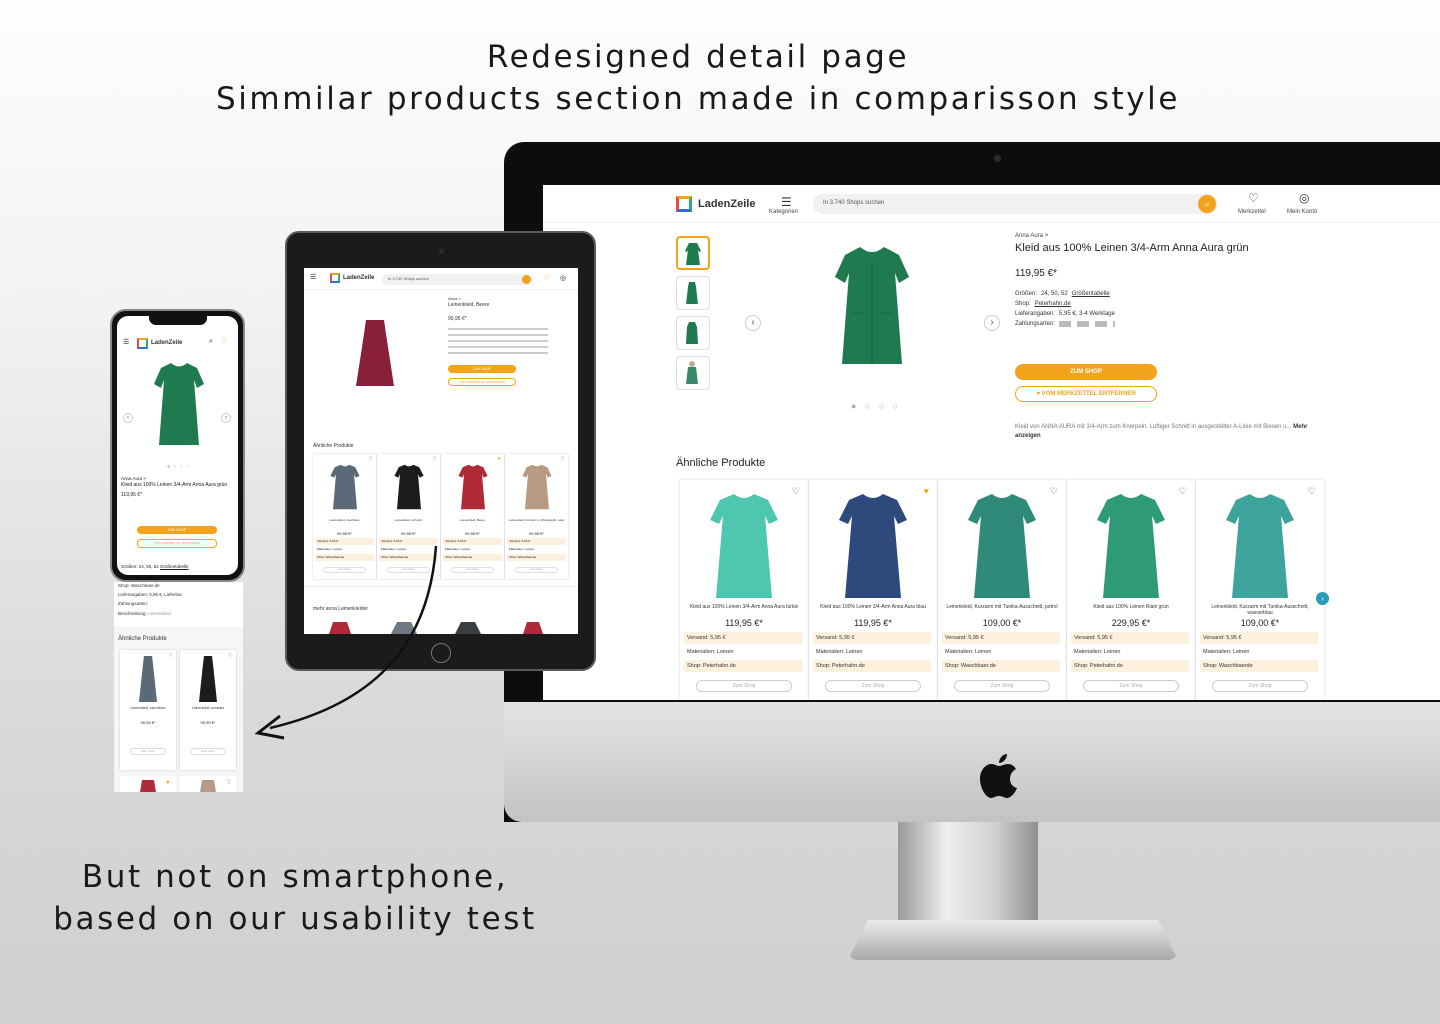  Describe the element at coordinates (998, 776) in the screenshot. I see `apple-logo-icon` at that location.